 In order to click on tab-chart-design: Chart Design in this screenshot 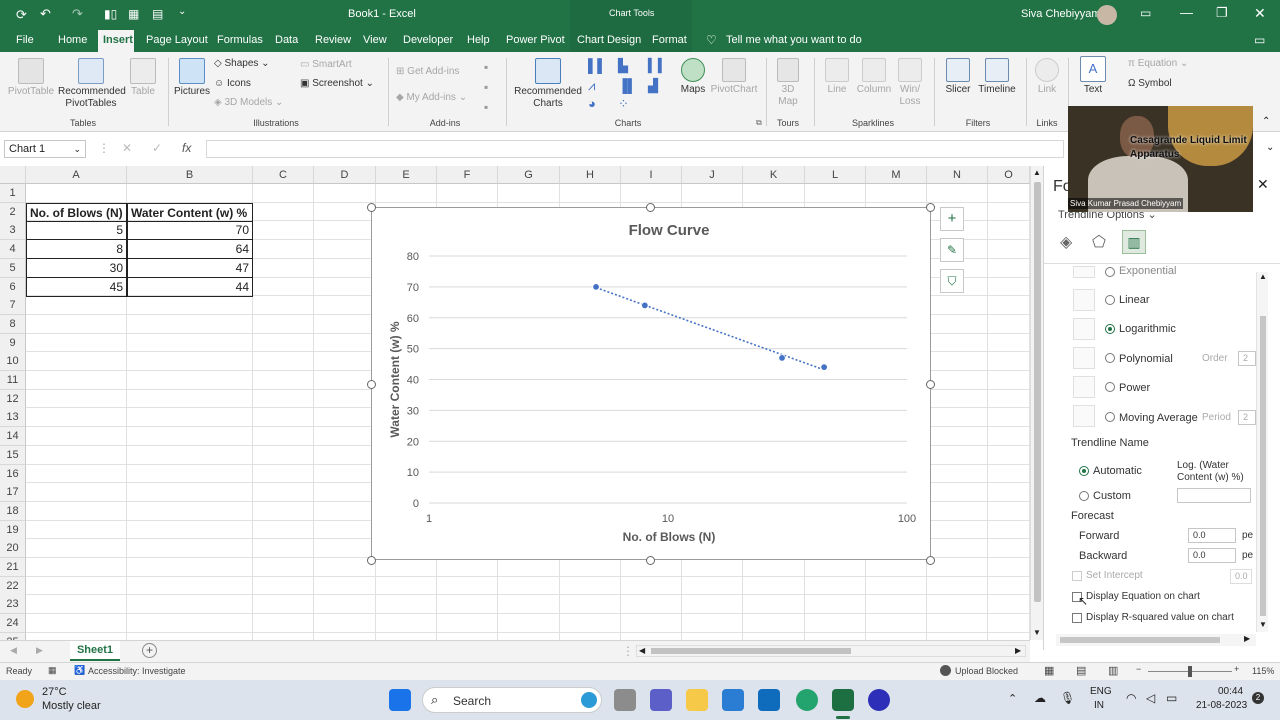, I will do `click(609, 40)`.